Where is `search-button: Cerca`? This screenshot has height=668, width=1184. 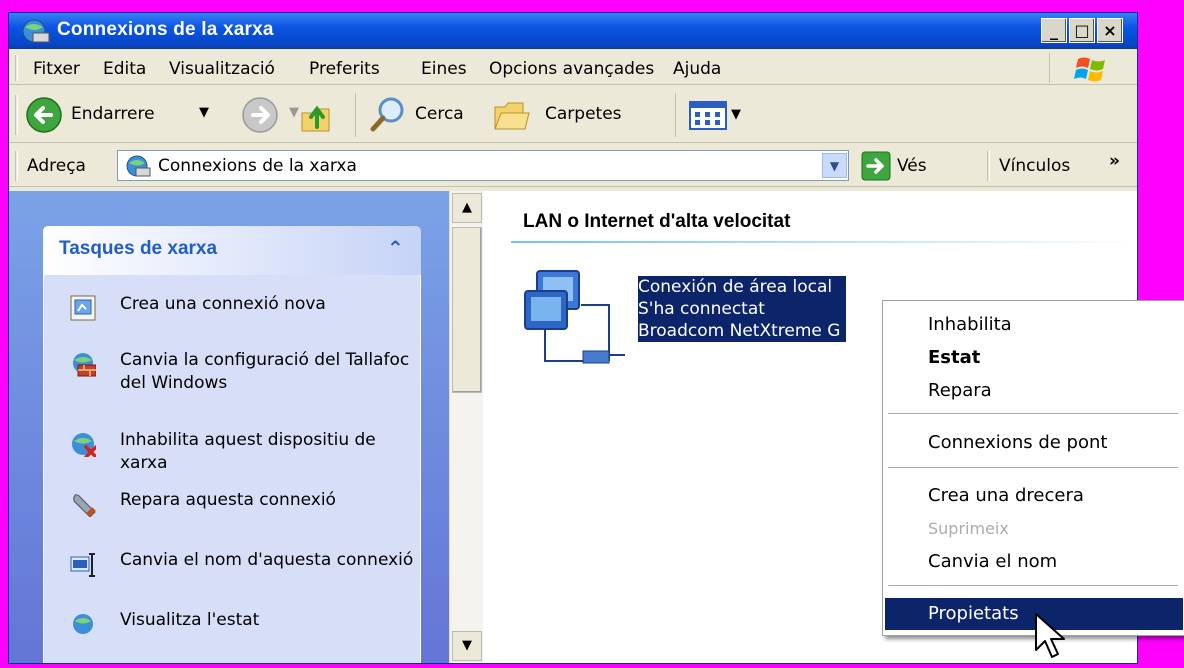
search-button: Cerca is located at coordinates (427, 115).